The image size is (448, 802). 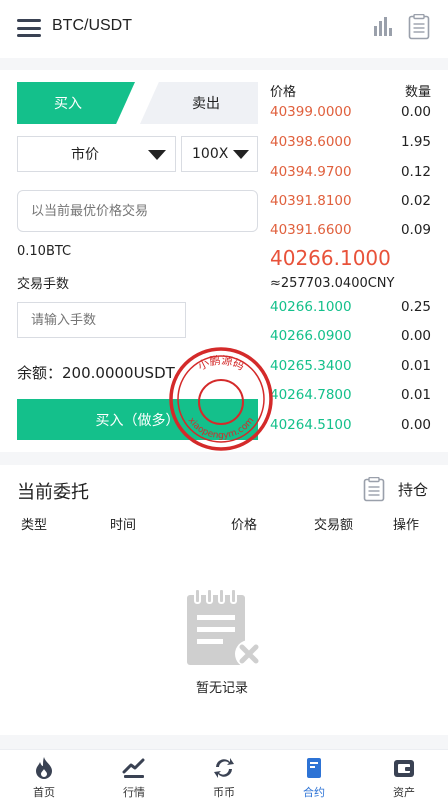 What do you see at coordinates (415, 230) in the screenshot?
I see `ask-qty: 0.09` at bounding box center [415, 230].